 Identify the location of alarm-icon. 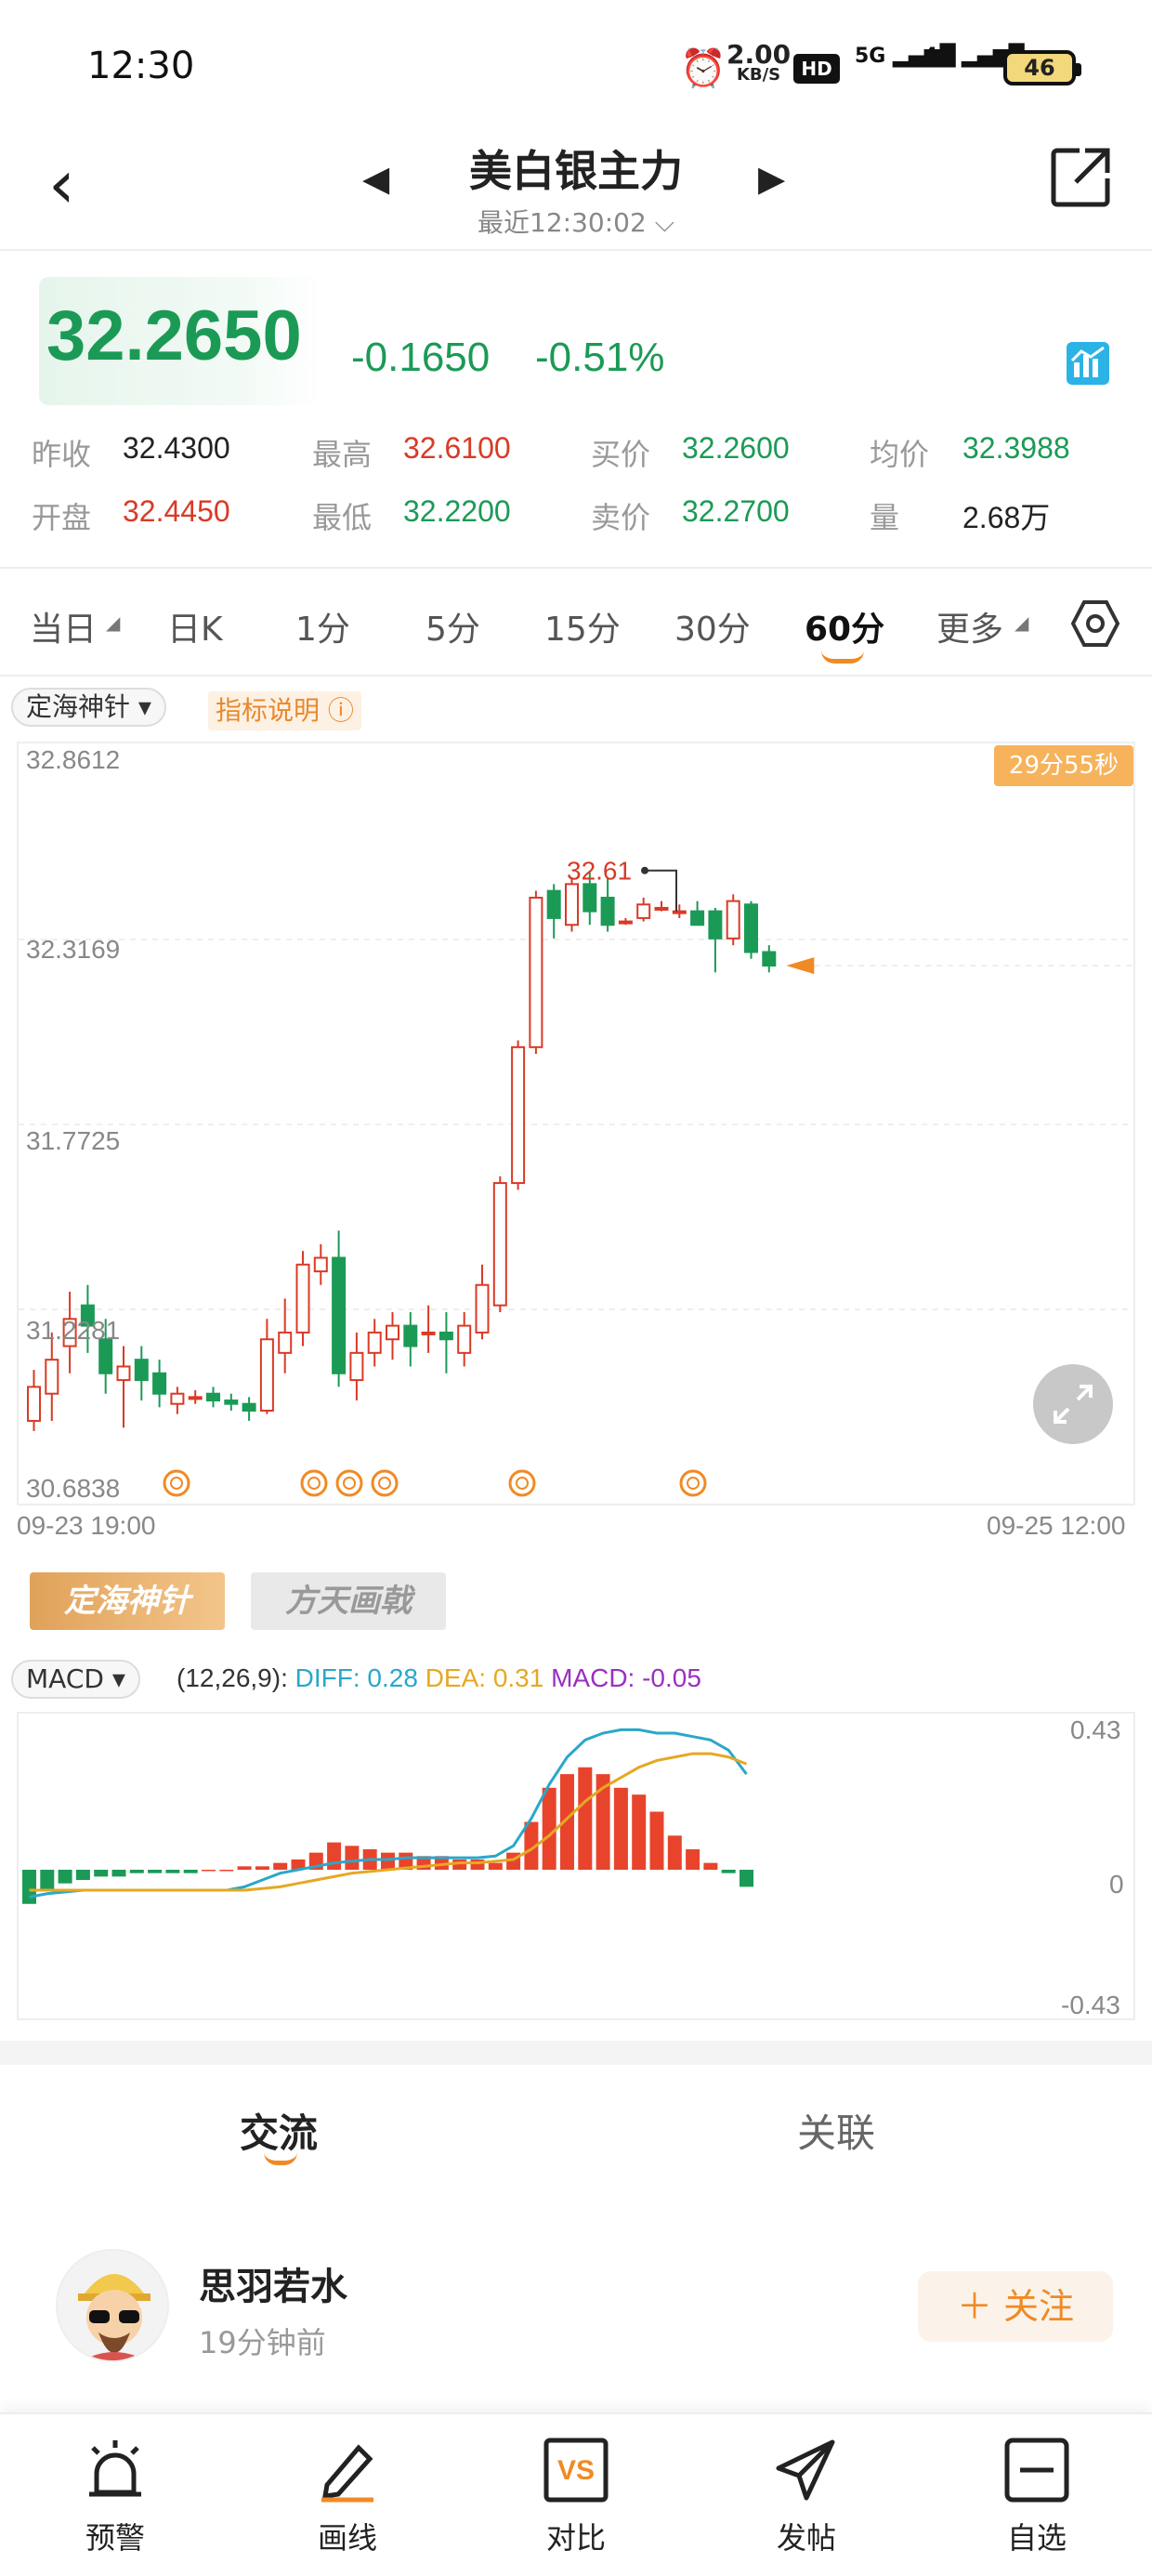
(115, 2468).